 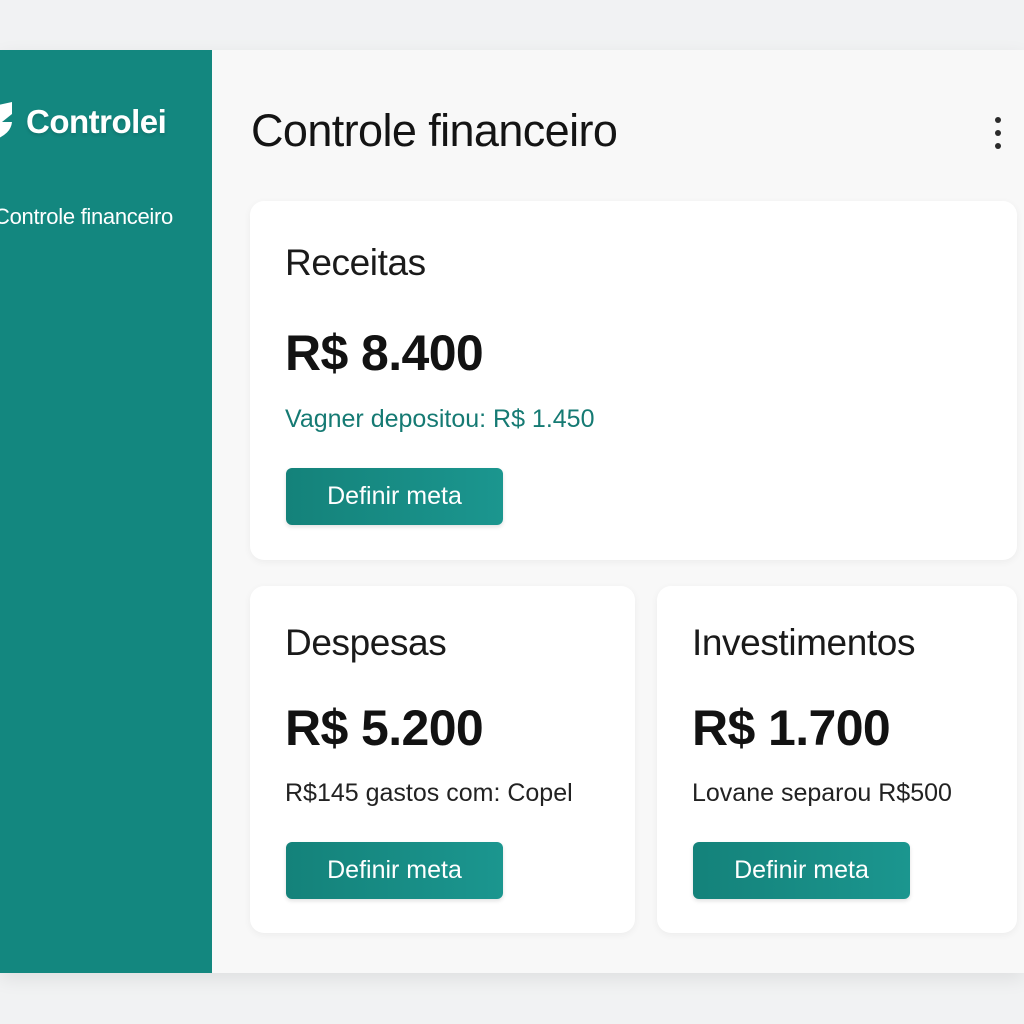 What do you see at coordinates (355, 262) in the screenshot?
I see `card-title: Receitas` at bounding box center [355, 262].